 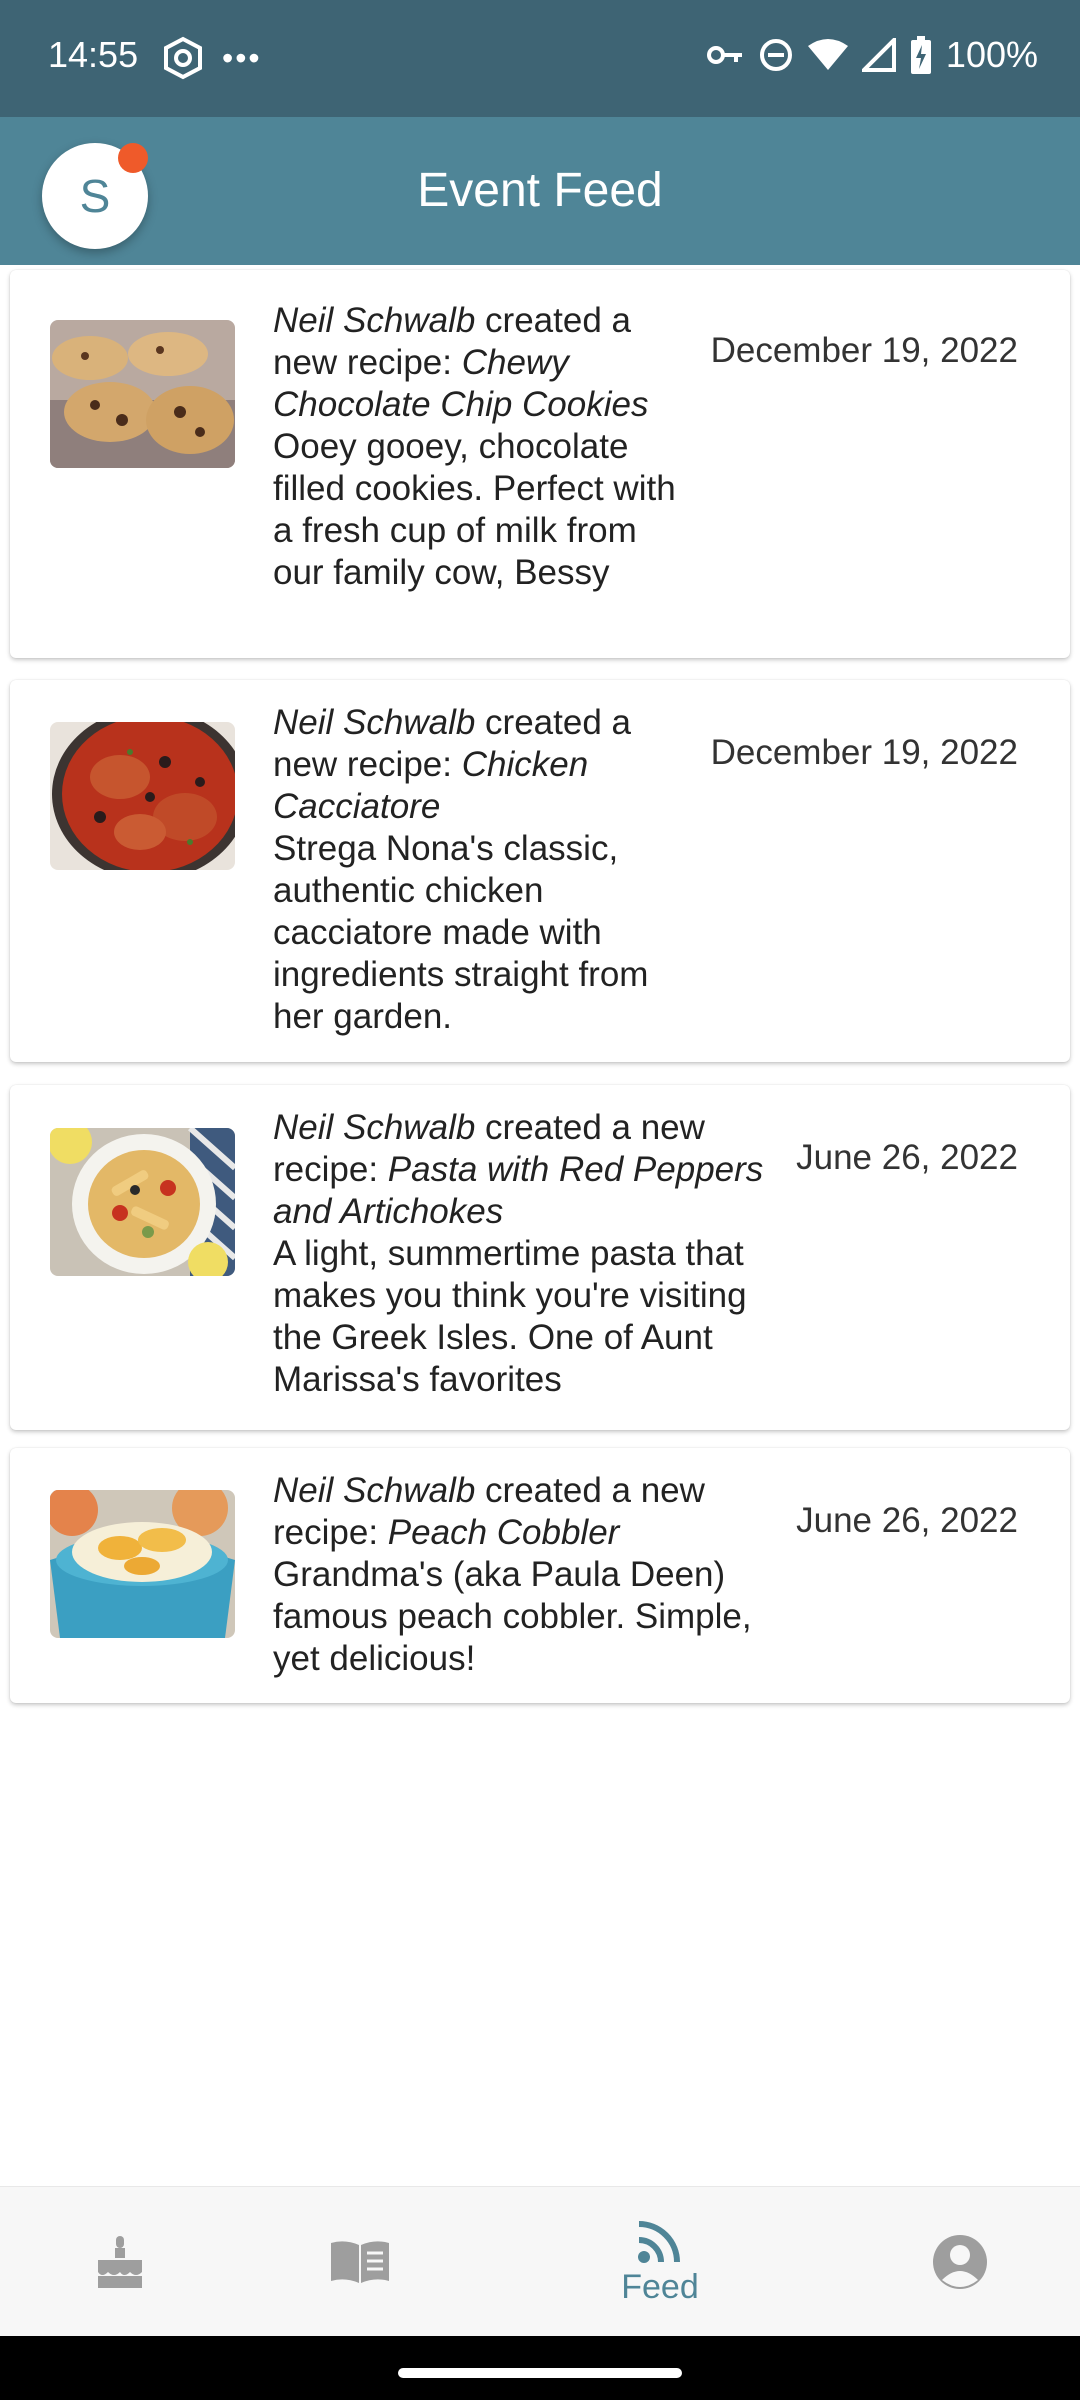 I want to click on account-icon, so click(x=960, y=2262).